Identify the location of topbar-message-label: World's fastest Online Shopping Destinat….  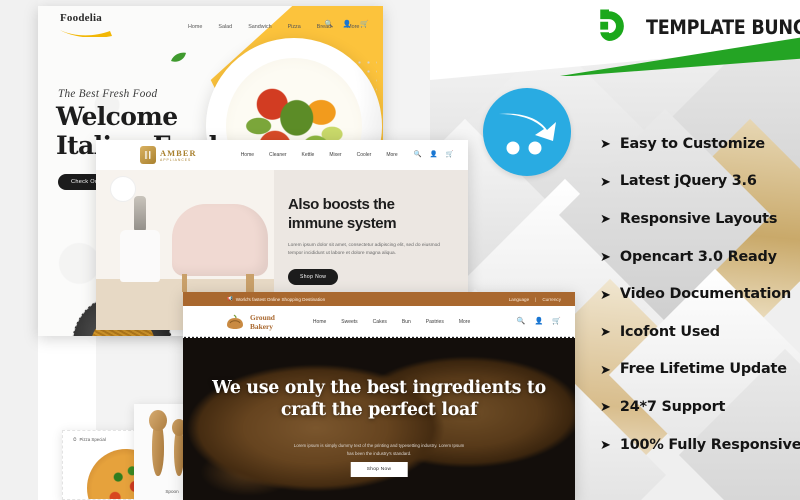
(280, 299).